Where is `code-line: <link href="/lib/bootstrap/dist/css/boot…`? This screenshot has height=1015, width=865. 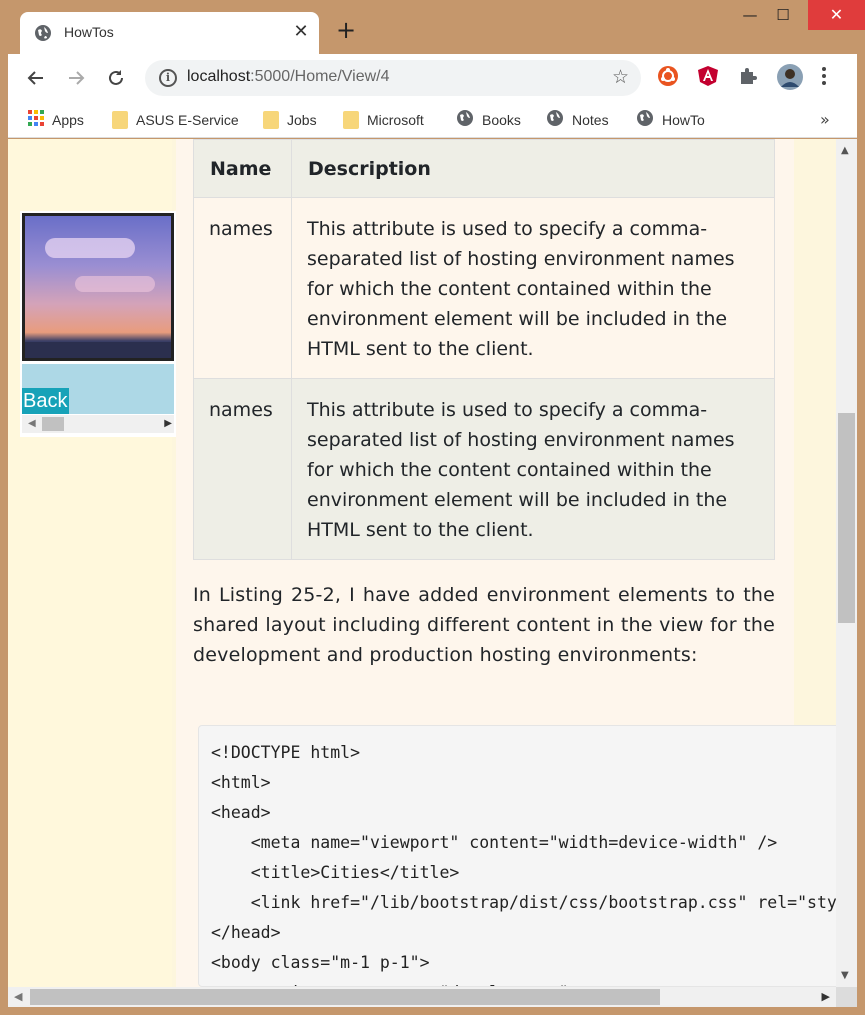 code-line: <link href="/lib/bootstrap/dist/css/boot… is located at coordinates (543, 902).